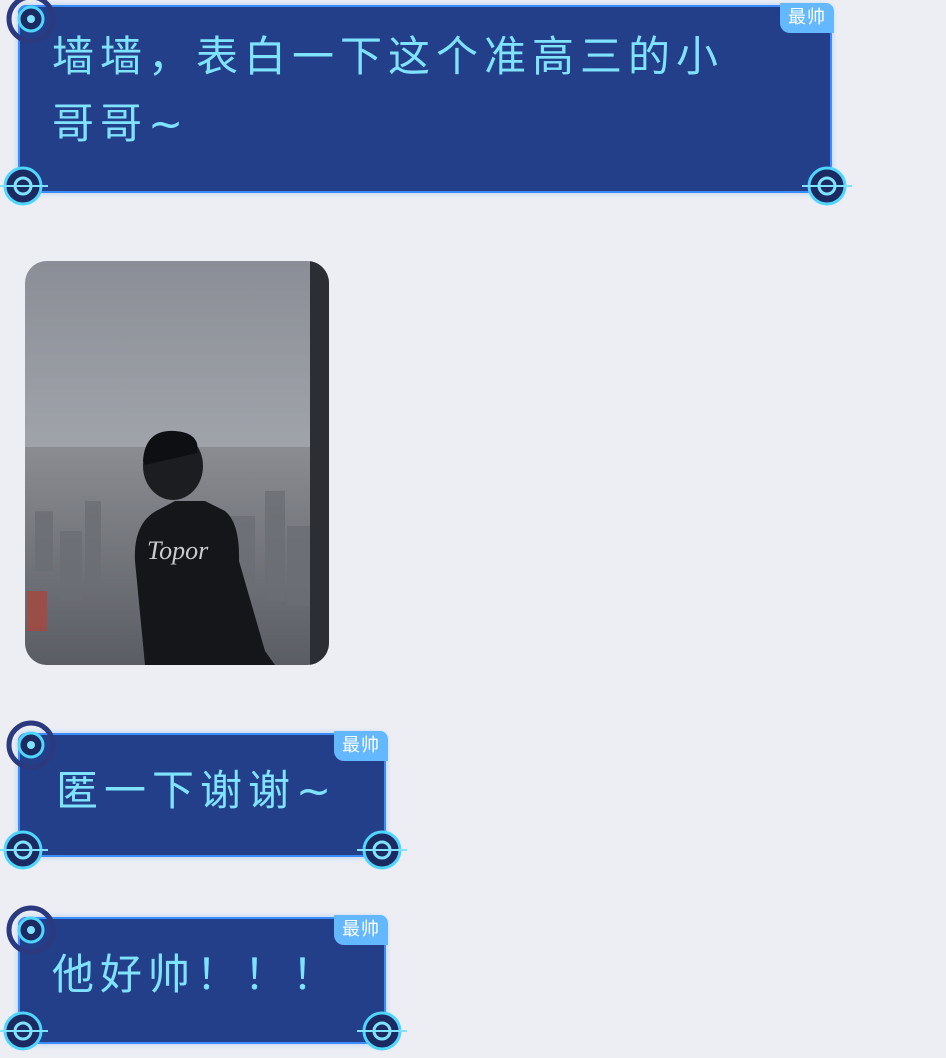 This screenshot has width=946, height=1058. I want to click on bubble-tag-1: 最帅, so click(807, 18).